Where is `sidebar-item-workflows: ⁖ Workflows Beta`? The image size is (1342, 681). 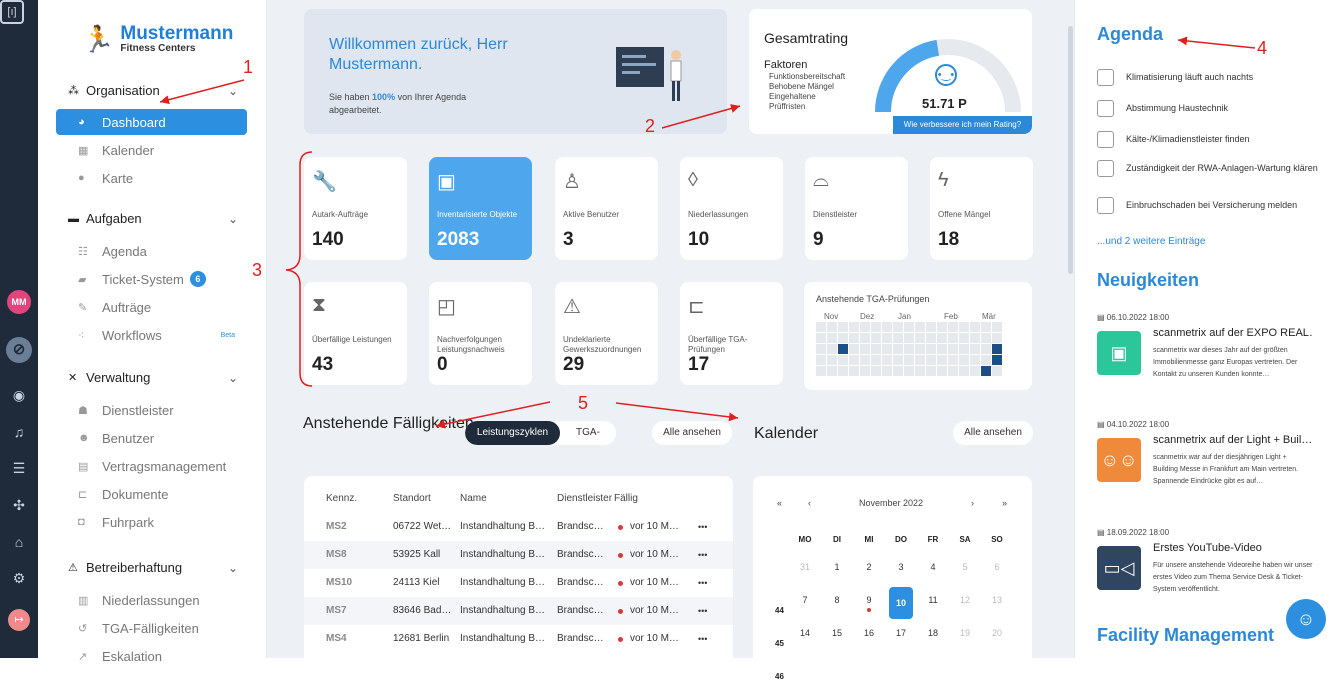
sidebar-item-workflows: ⁖ Workflows Beta is located at coordinates (151, 335).